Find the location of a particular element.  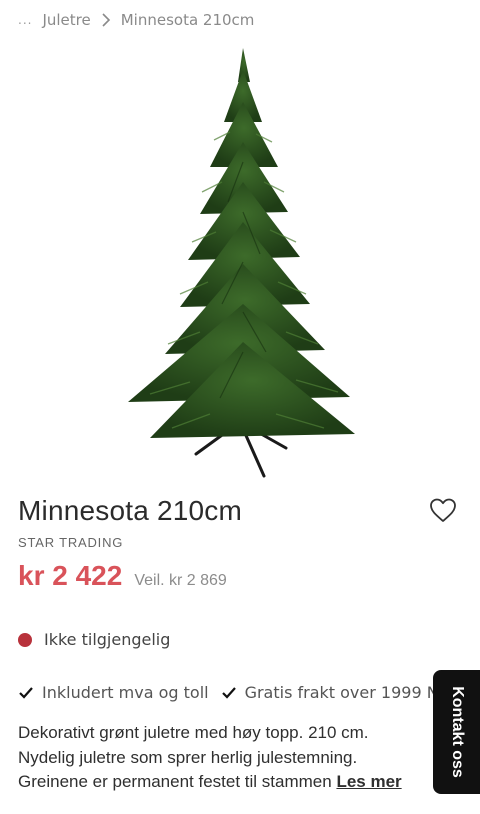

chevron-right-icon is located at coordinates (106, 20).